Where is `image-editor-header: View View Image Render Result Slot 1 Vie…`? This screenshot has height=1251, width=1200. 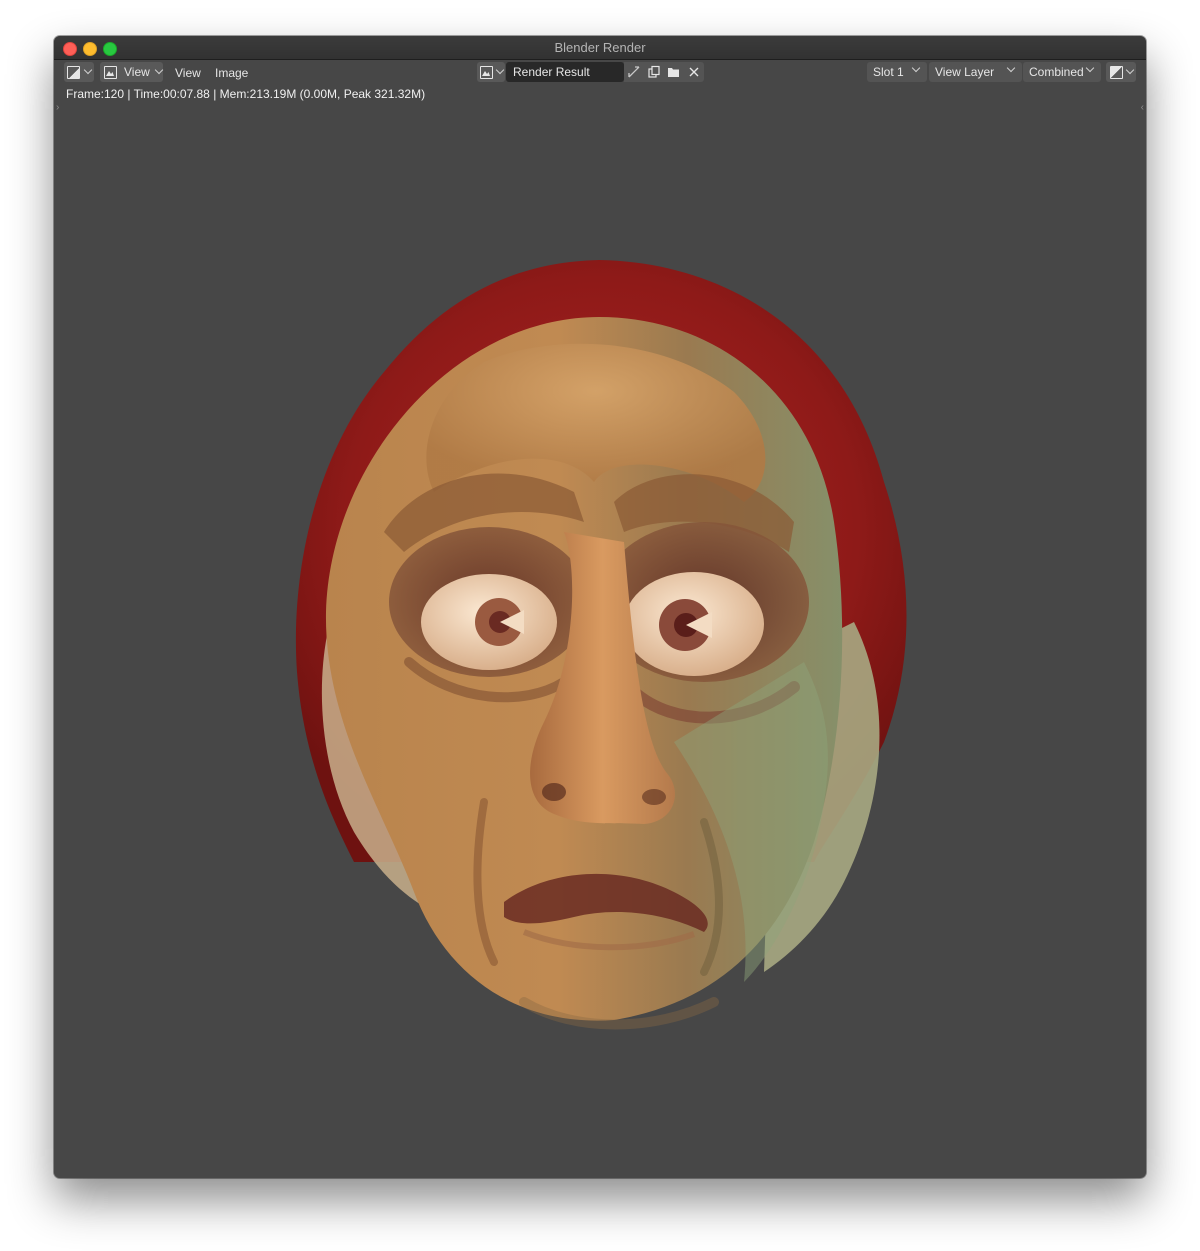 image-editor-header: View View Image Render Result Slot 1 Vie… is located at coordinates (600, 72).